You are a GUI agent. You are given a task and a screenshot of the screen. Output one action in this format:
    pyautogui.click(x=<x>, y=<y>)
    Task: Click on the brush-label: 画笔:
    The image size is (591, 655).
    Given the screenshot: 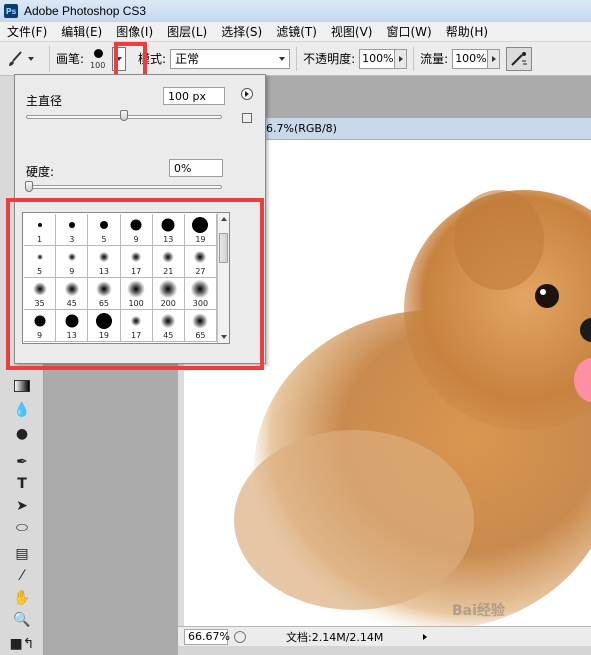 What is the action you would take?
    pyautogui.click(x=70, y=59)
    